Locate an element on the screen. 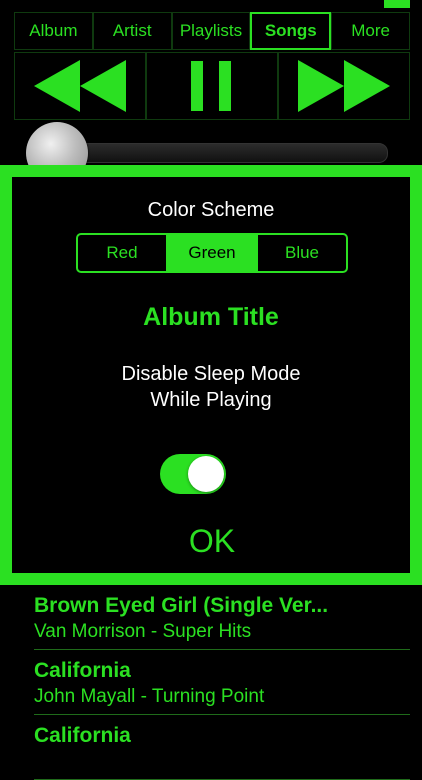 Image resolution: width=422 pixels, height=780 pixels. color-scheme-selector: Red Green Blue is located at coordinates (212, 253).